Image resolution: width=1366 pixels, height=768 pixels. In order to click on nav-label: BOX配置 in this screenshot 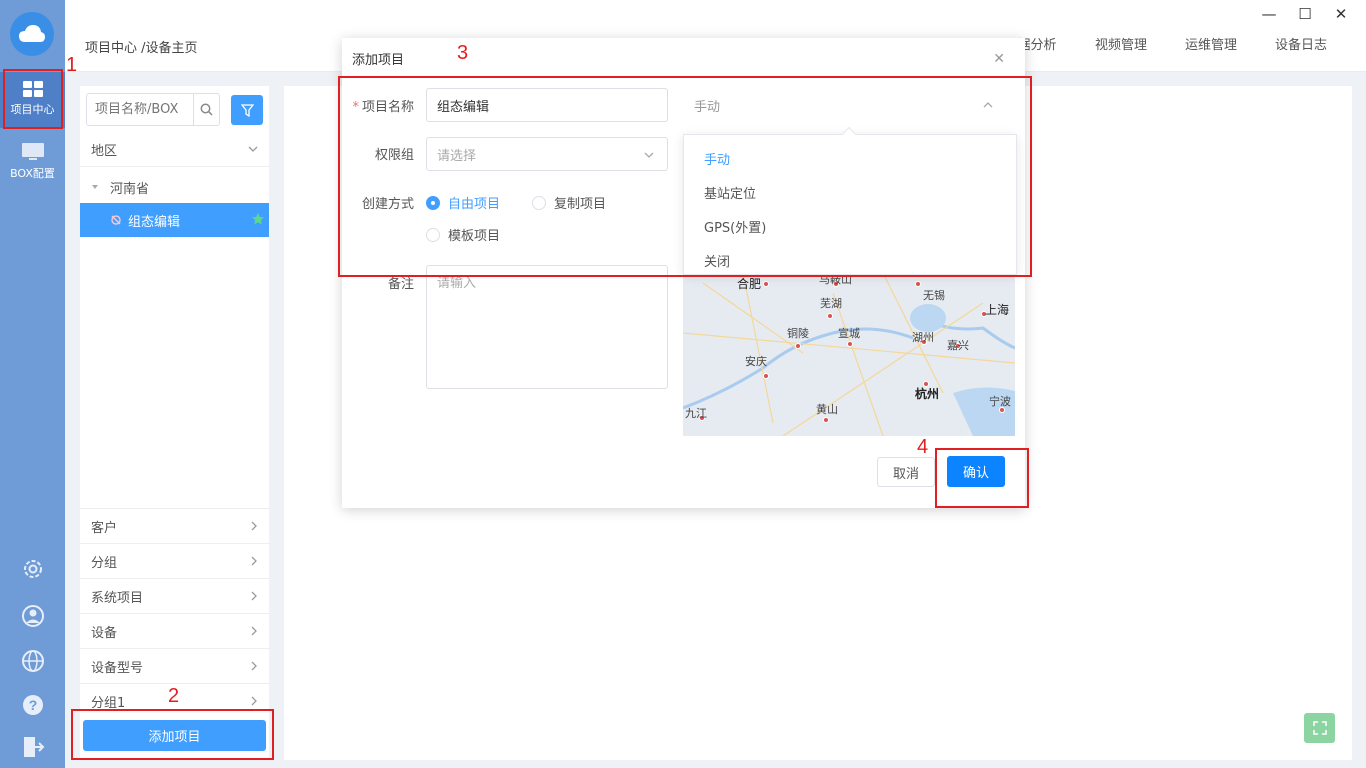, I will do `click(32, 173)`.